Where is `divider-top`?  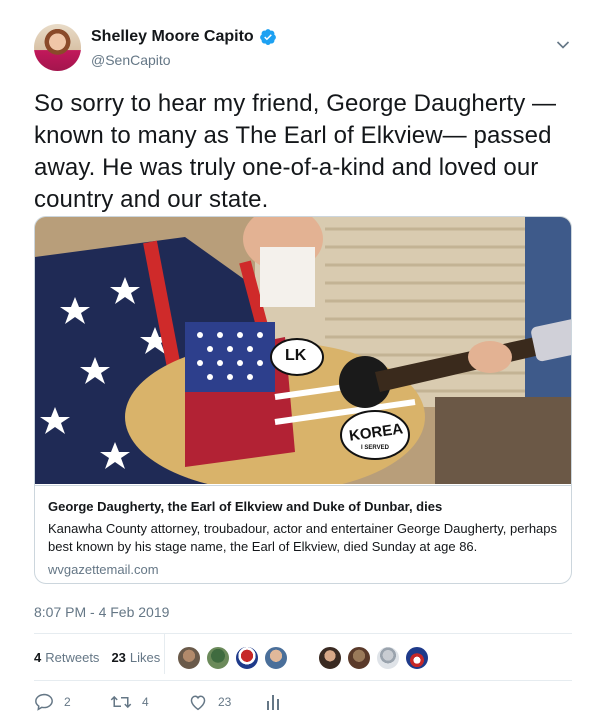
divider-top is located at coordinates (303, 633).